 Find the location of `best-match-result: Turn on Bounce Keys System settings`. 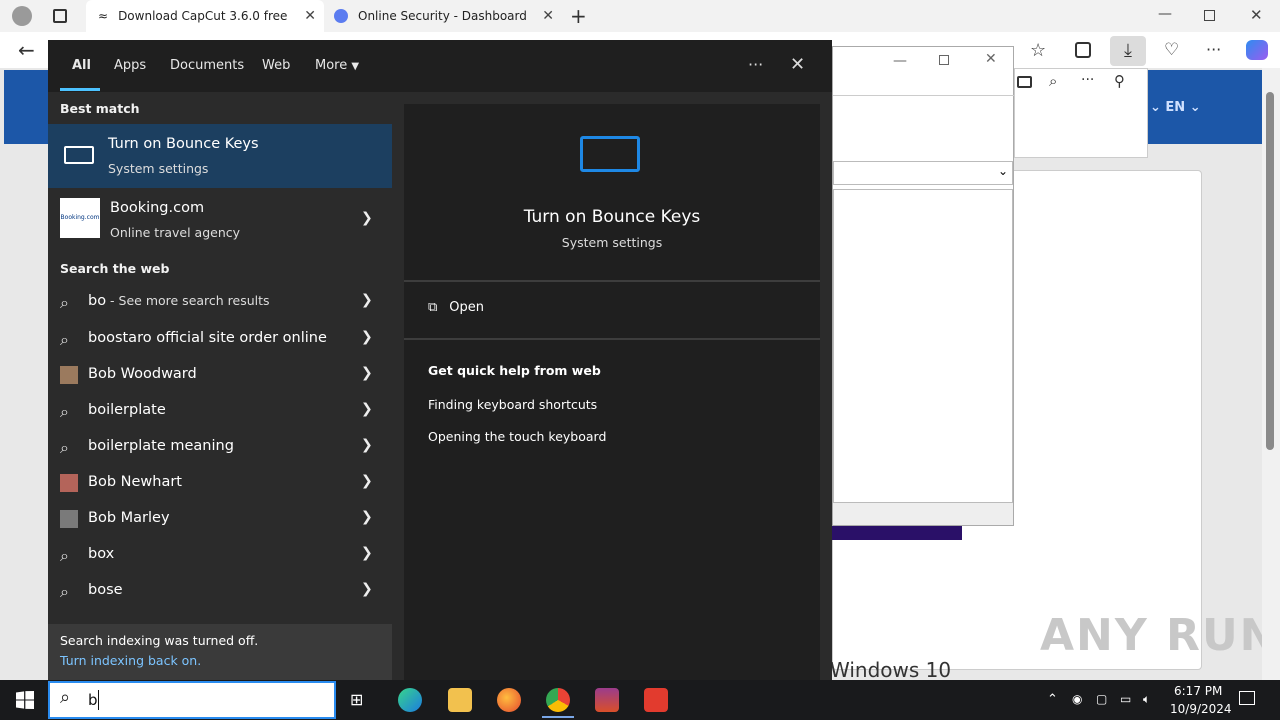

best-match-result: Turn on Bounce Keys System settings is located at coordinates (220, 156).